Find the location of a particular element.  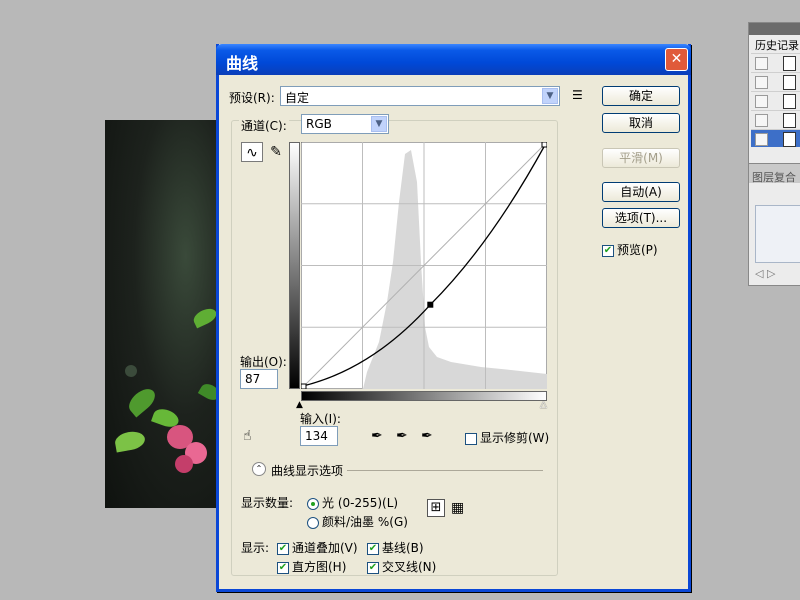

white-point-slider-icon: △ is located at coordinates (543, 405).